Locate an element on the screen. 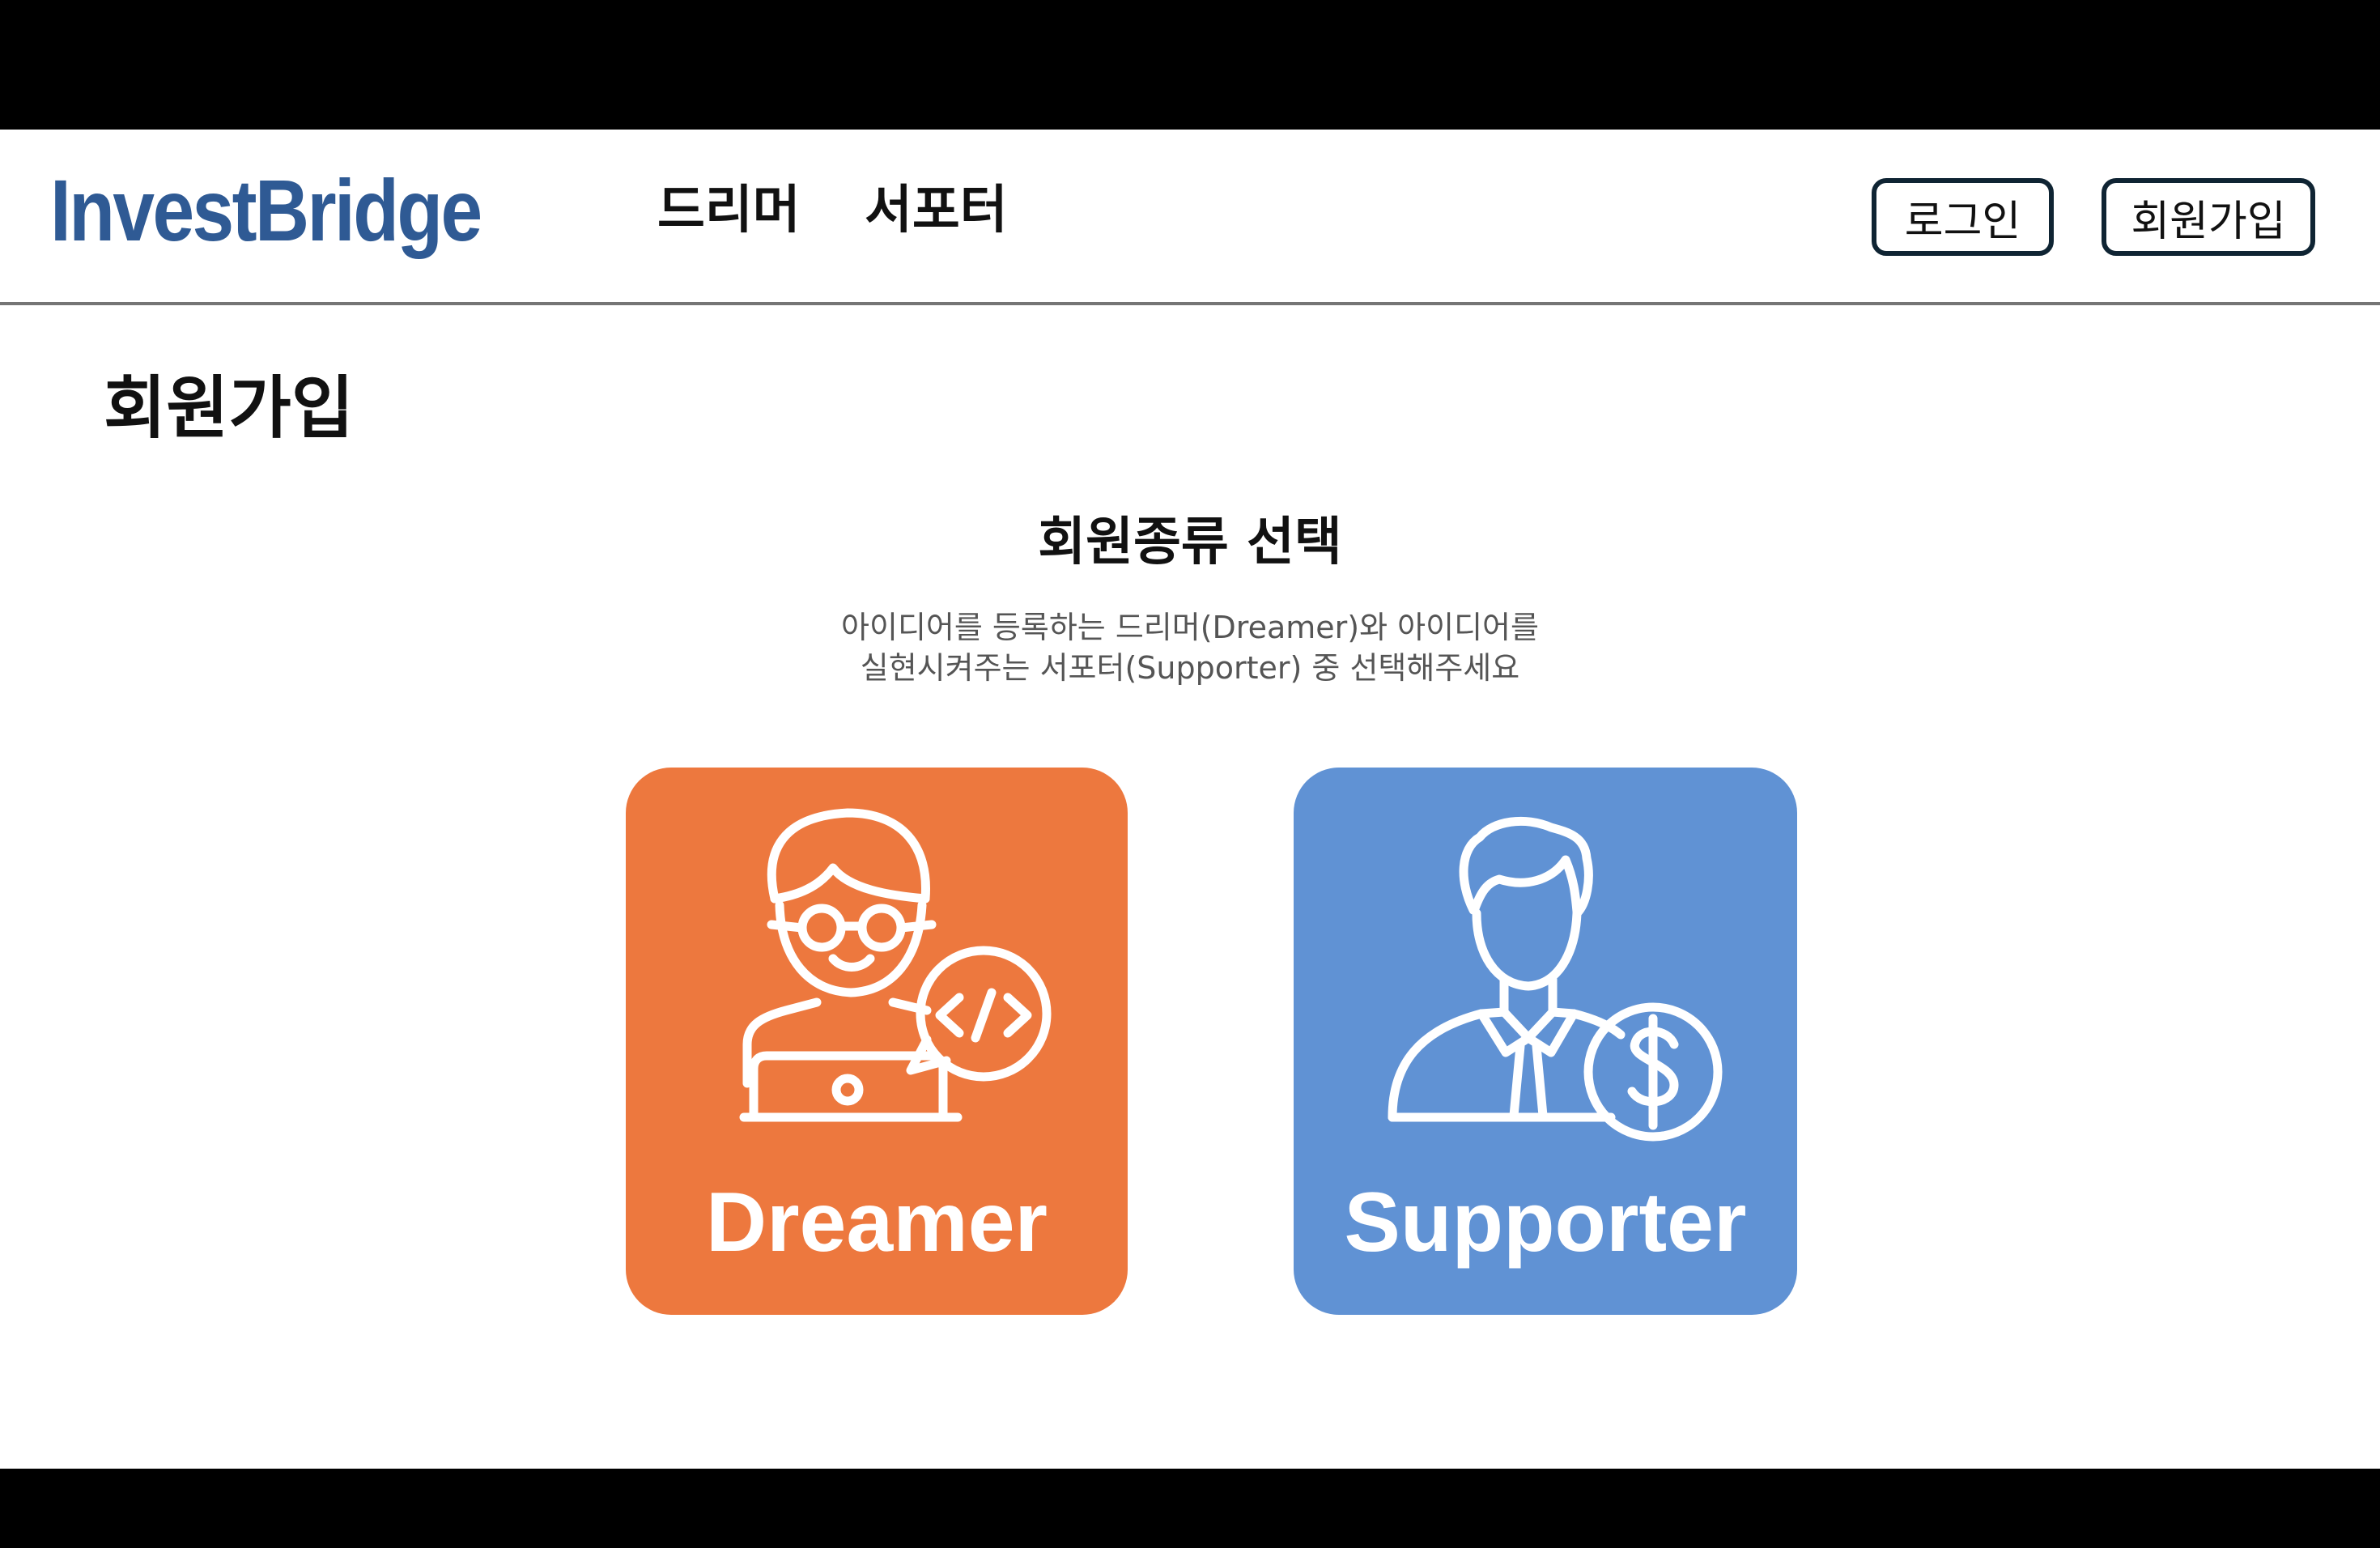  supporter-card: Supporter is located at coordinates (1545, 1042).